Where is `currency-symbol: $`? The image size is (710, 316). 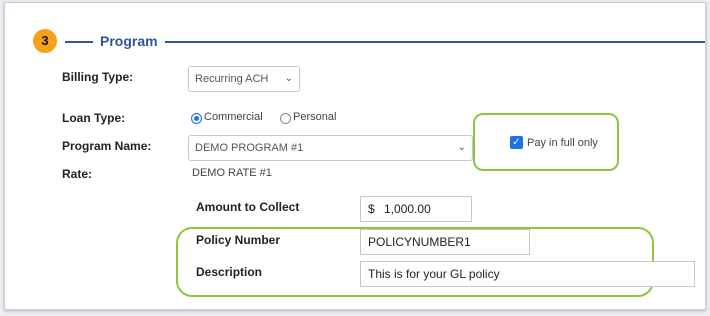
currency-symbol: $ is located at coordinates (371, 209).